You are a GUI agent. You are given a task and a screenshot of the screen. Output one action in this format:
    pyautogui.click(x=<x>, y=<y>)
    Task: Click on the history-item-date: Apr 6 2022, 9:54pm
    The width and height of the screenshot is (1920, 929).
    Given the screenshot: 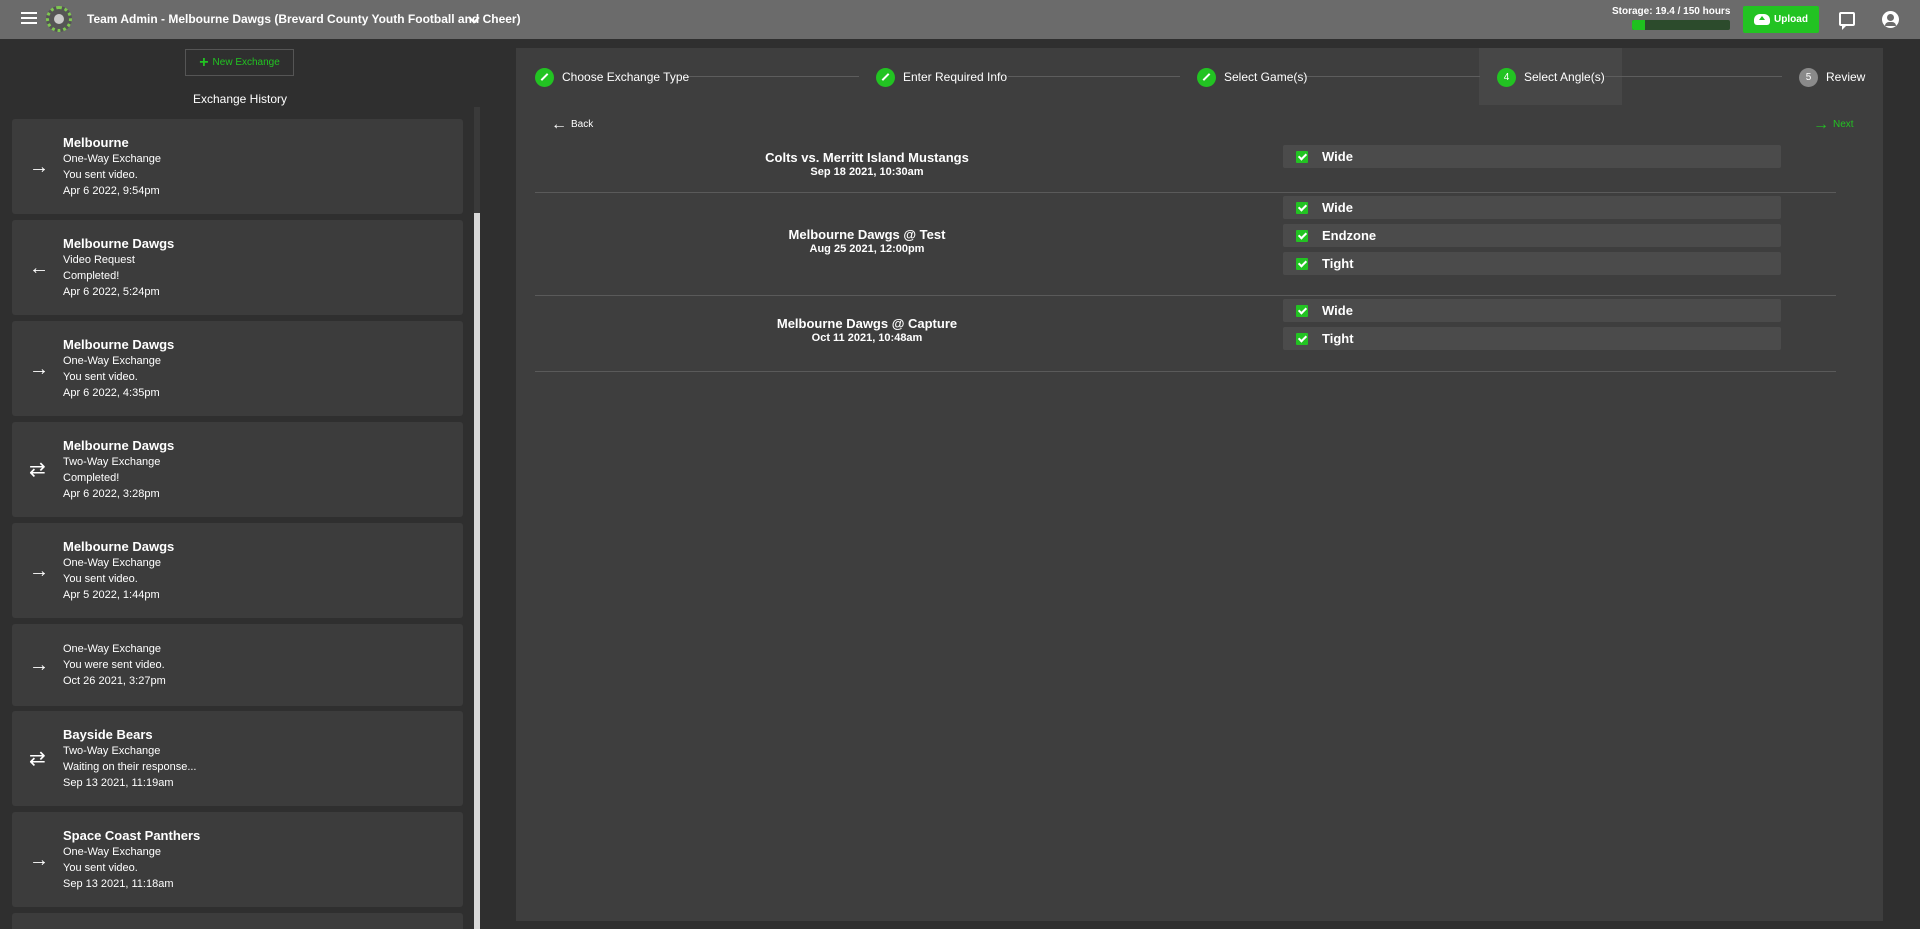 What is the action you would take?
    pyautogui.click(x=111, y=191)
    